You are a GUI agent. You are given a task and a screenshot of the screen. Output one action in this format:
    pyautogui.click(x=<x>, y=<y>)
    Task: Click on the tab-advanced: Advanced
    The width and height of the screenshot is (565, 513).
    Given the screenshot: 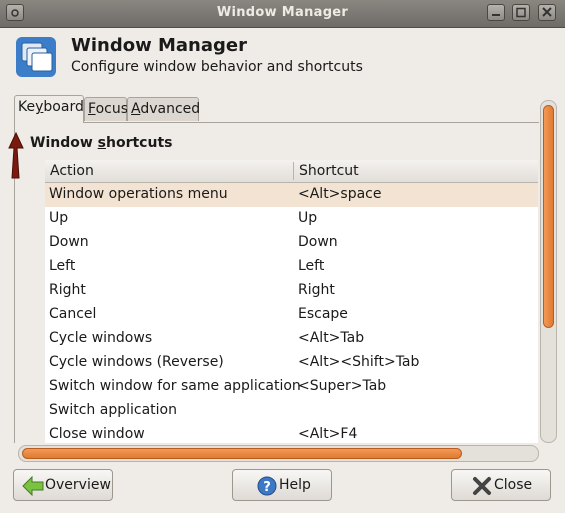 What is the action you would take?
    pyautogui.click(x=163, y=109)
    